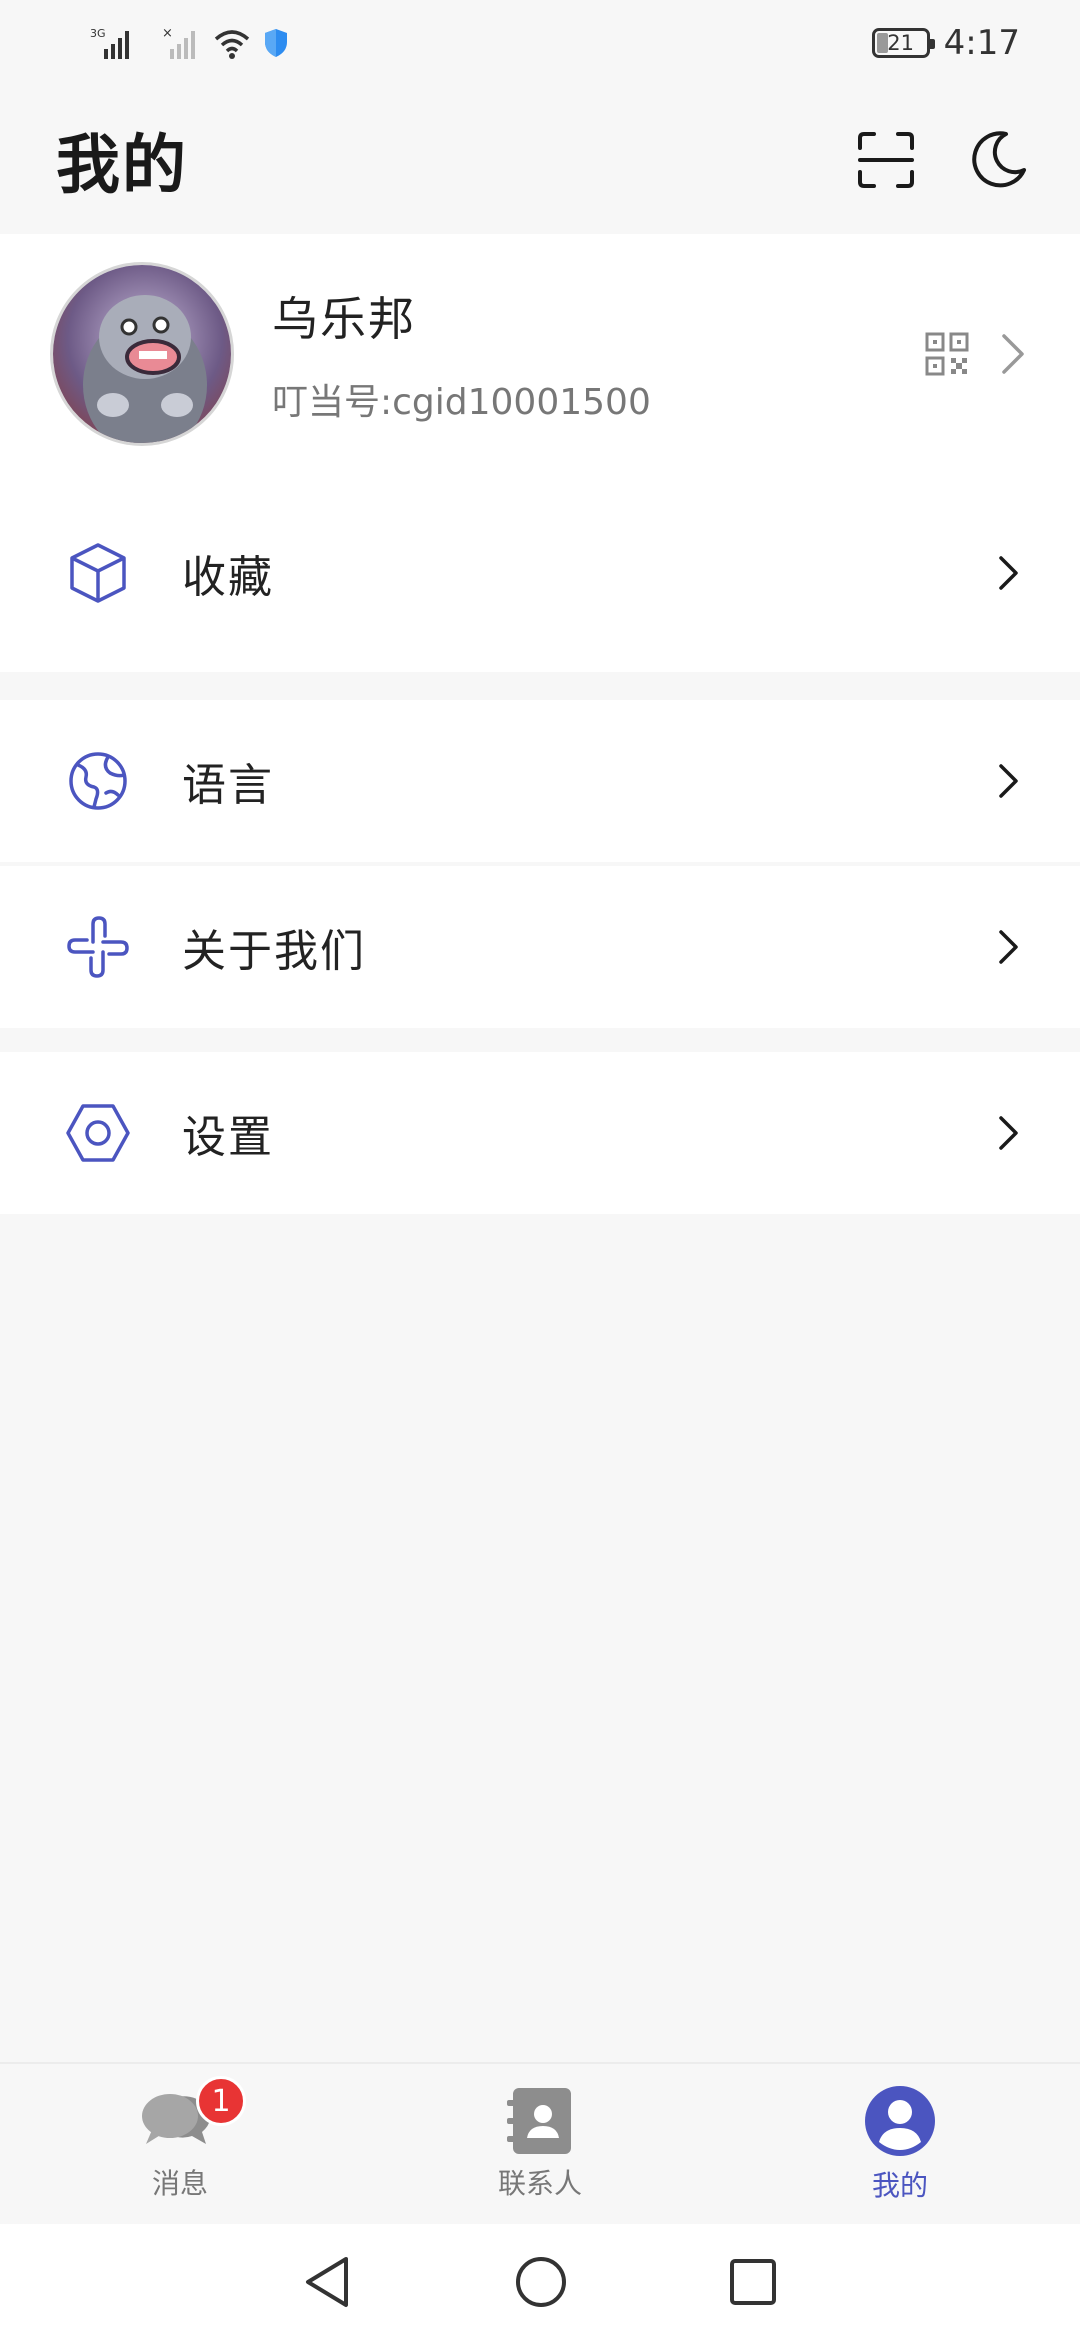 This screenshot has width=1080, height=2340. I want to click on profile-id: 叮当号:cgid10001500, so click(461, 402).